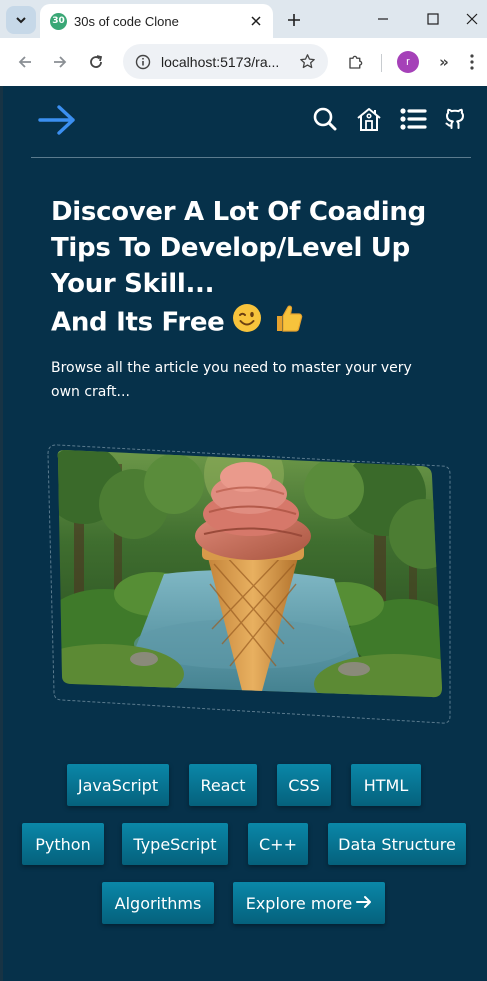  What do you see at coordinates (58, 21) in the screenshot?
I see `favicon-icon: 30` at bounding box center [58, 21].